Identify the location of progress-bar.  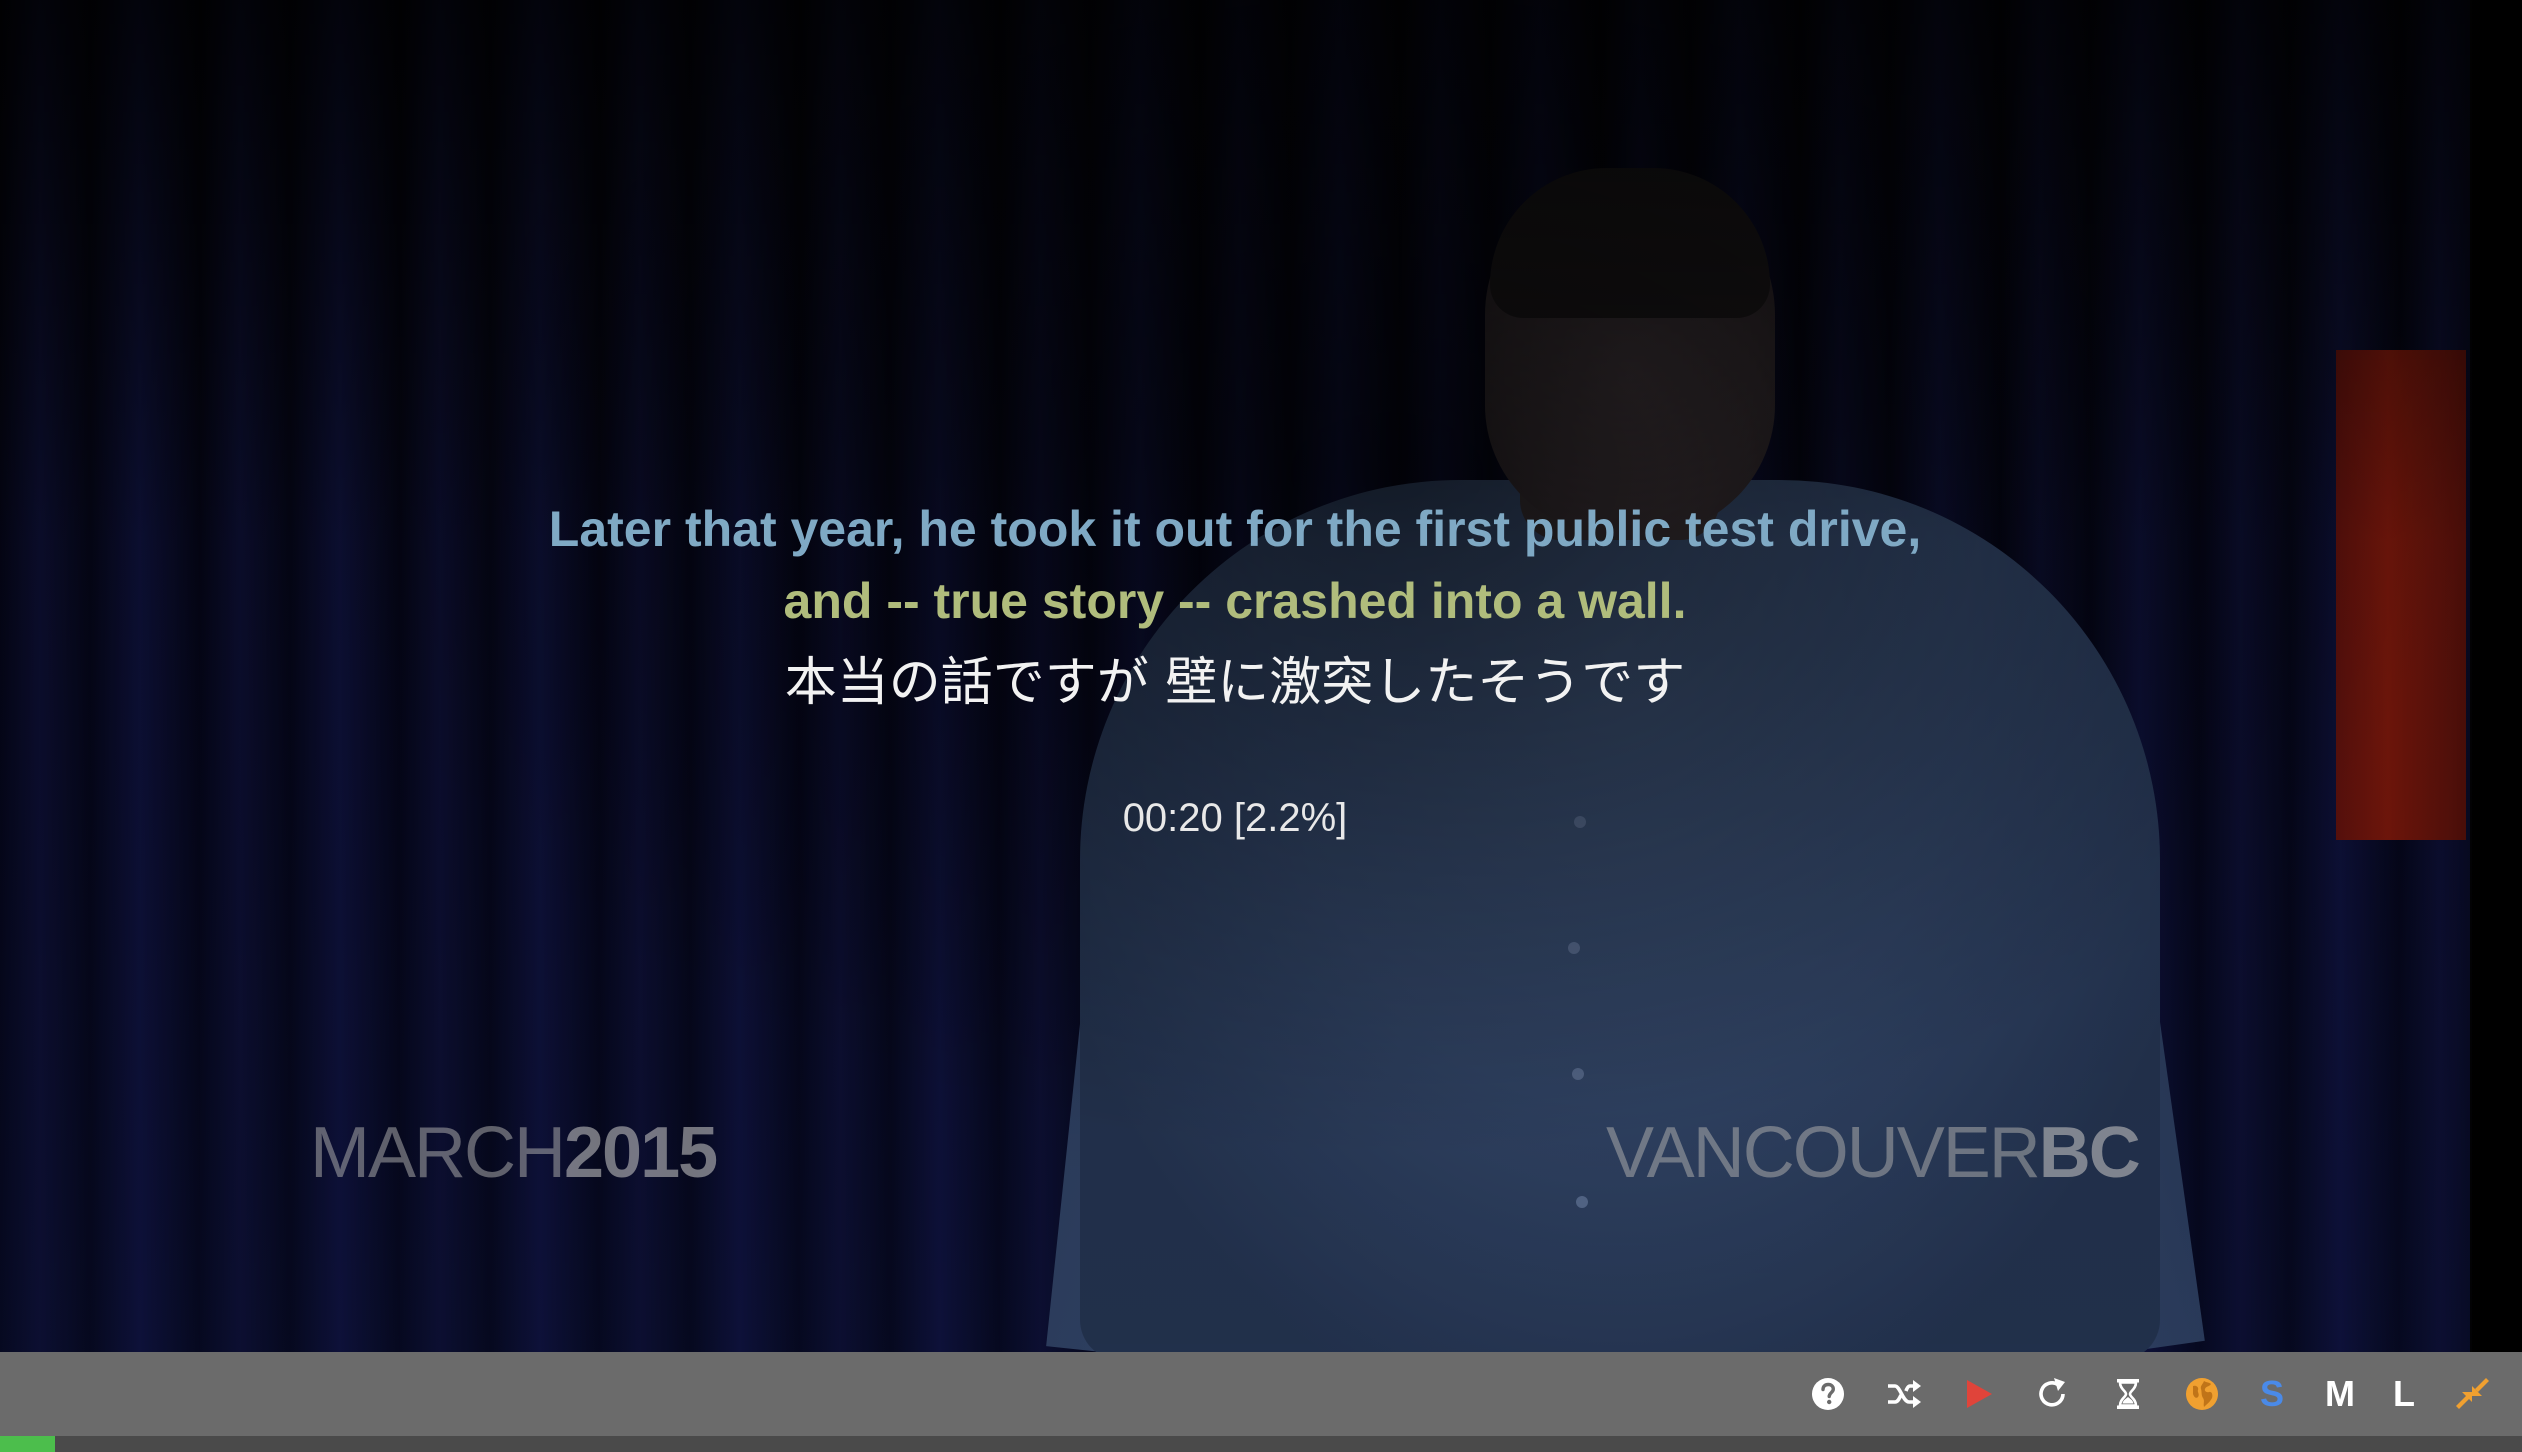
(1261, 1444).